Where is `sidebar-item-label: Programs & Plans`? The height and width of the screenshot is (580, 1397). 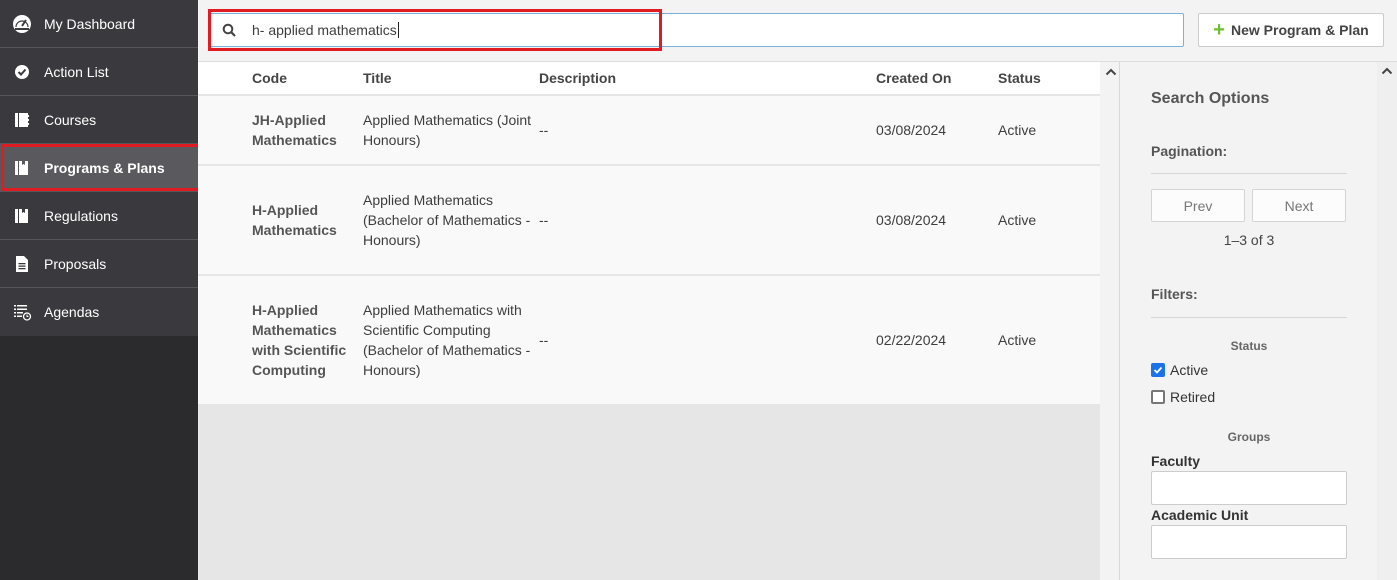 sidebar-item-label: Programs & Plans is located at coordinates (104, 167).